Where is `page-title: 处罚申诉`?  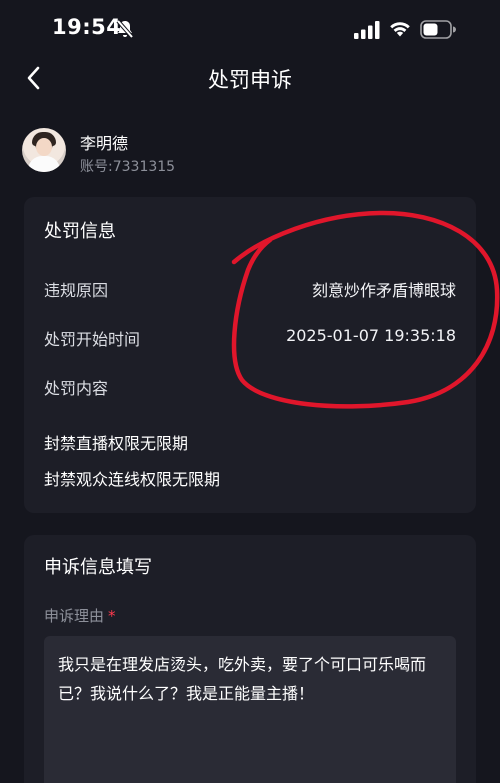 page-title: 处罚申诉 is located at coordinates (250, 80).